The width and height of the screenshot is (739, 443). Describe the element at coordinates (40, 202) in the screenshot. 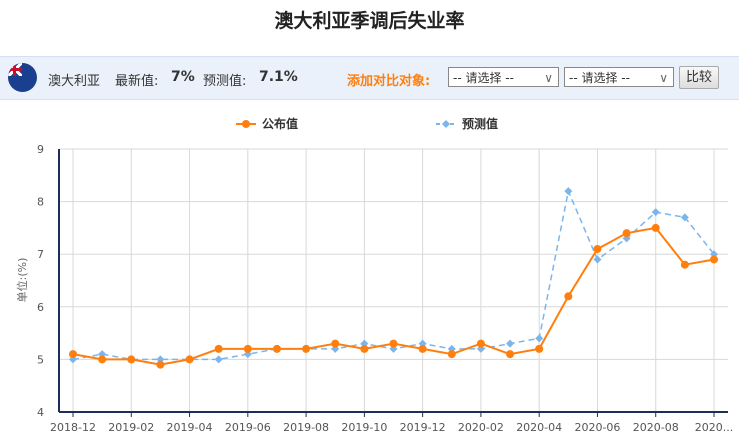

I see `y-tick-label: 8` at that location.